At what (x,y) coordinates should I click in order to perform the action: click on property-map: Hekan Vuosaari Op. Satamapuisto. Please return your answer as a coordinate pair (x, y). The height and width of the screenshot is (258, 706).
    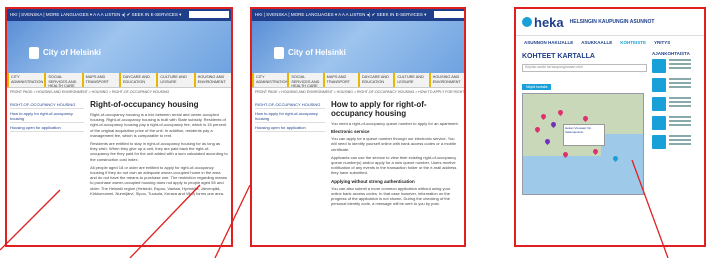
    Looking at the image, I should click on (583, 144).